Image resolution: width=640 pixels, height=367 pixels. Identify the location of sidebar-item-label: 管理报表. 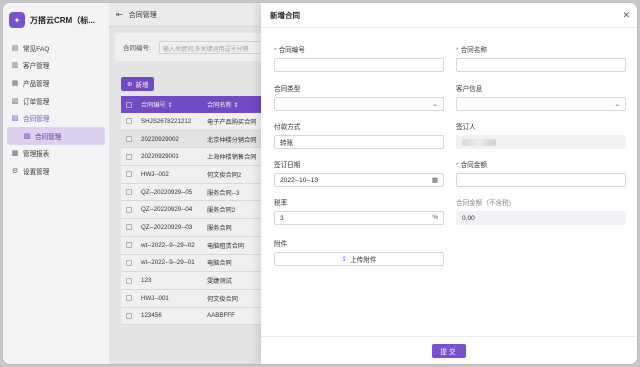
(36, 155).